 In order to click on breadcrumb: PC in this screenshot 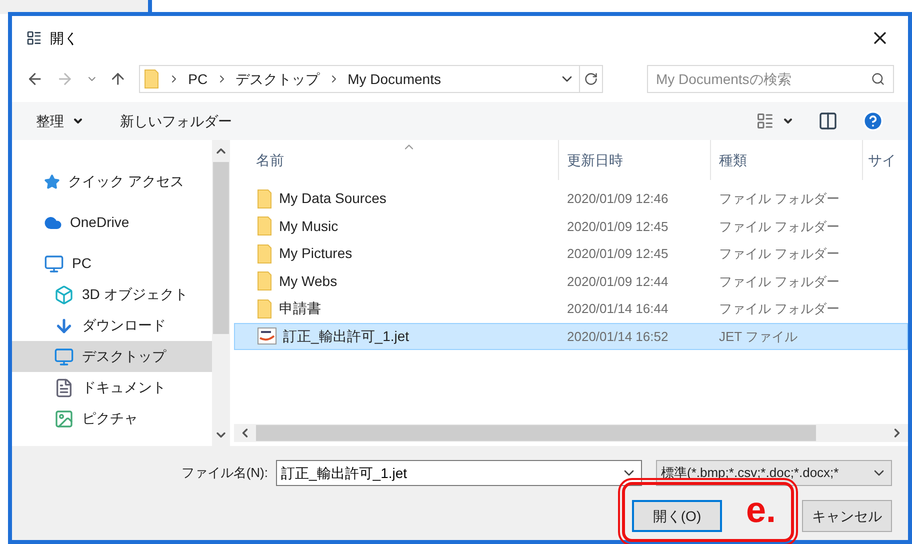, I will do `click(198, 79)`.